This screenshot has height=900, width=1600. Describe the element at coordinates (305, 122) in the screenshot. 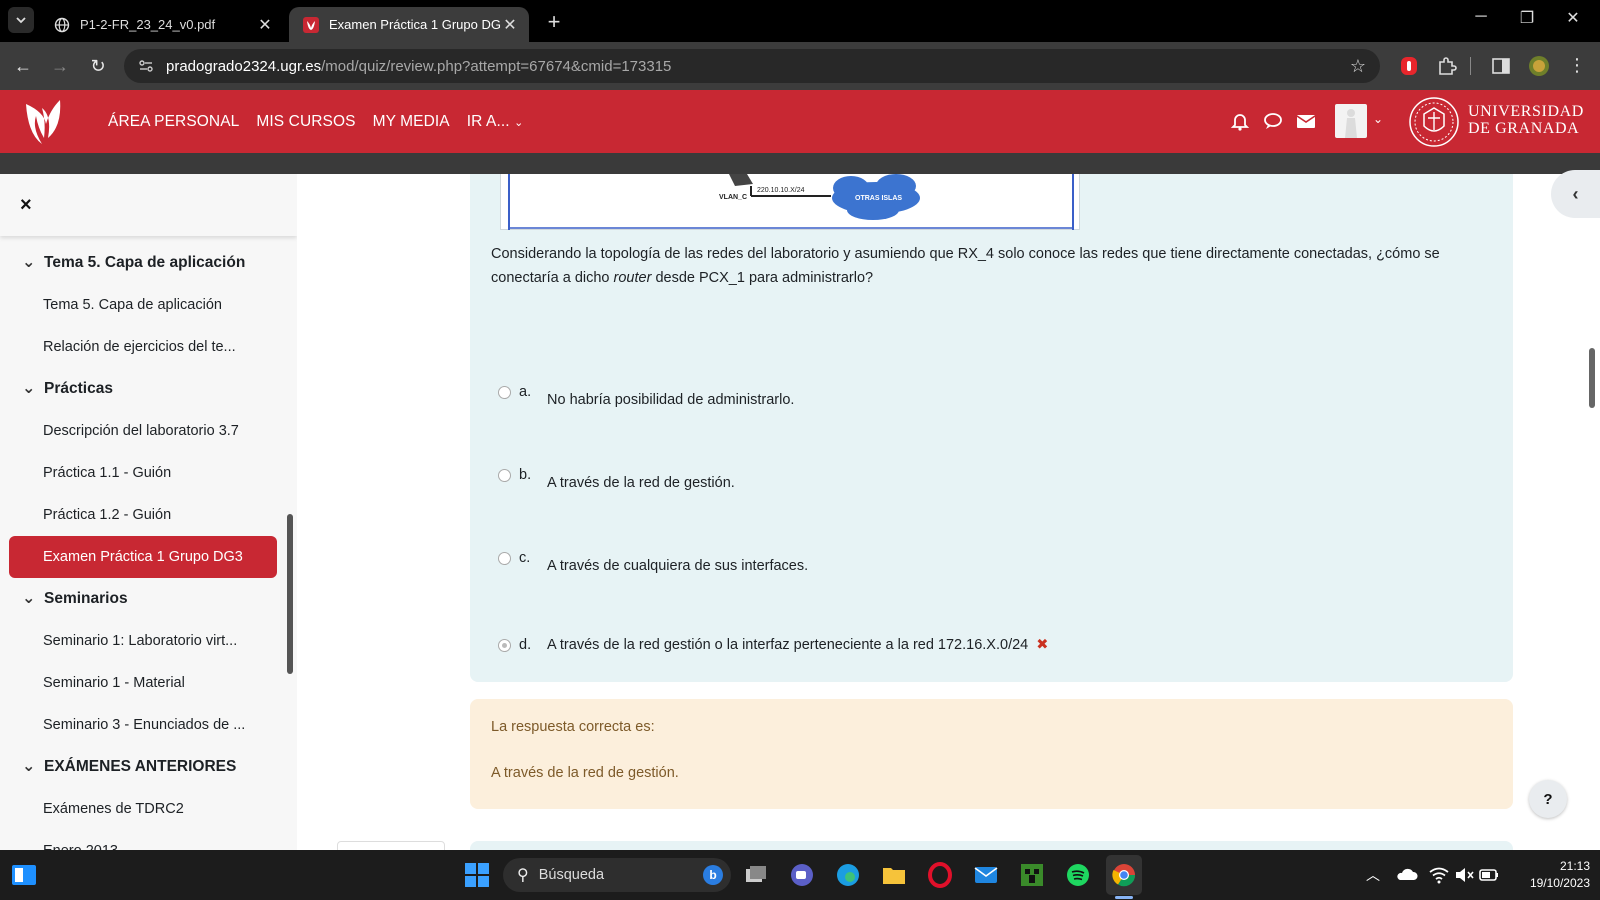

I see `nav-mis-cursos: MIS CURSOS` at that location.